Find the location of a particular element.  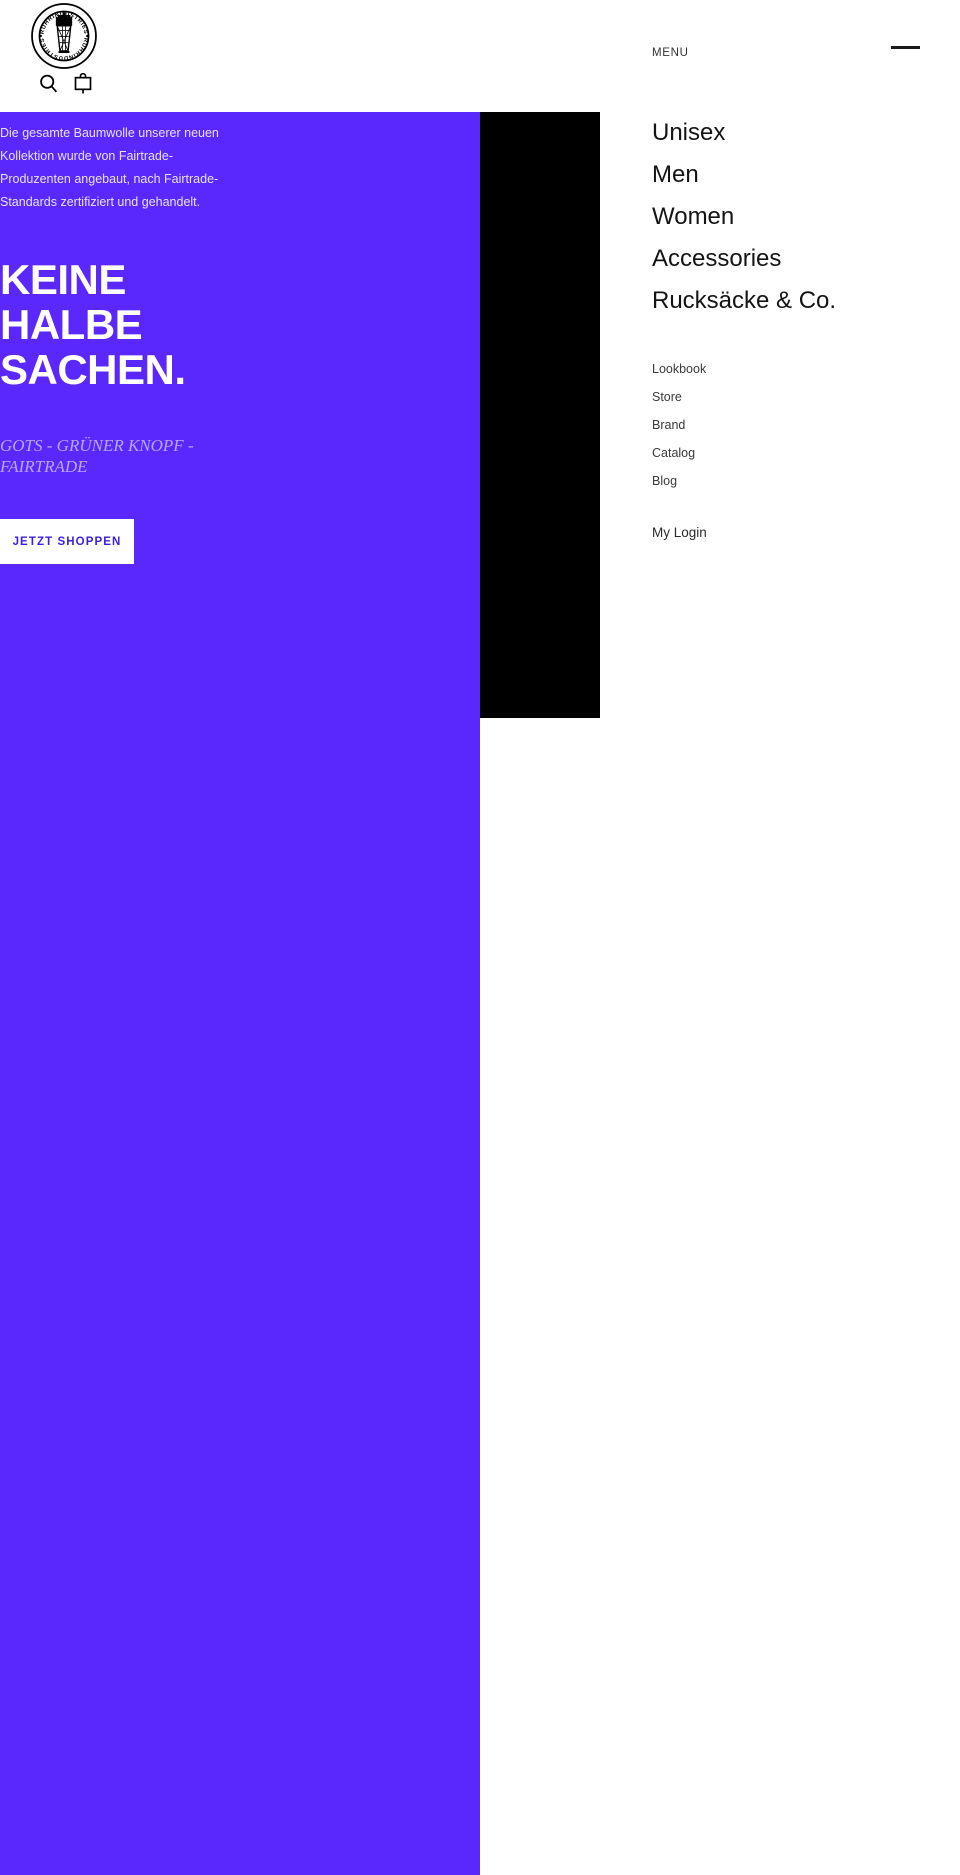

nav-item-men: Men is located at coordinates (744, 175).